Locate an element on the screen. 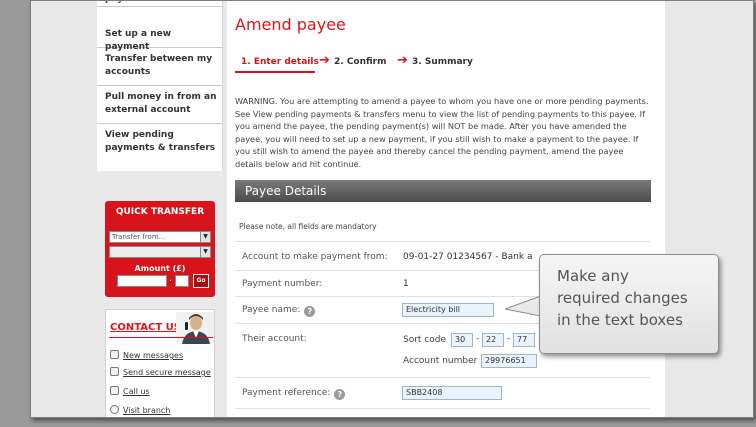 The height and width of the screenshot is (427, 756). account-value: 09-01-27 01234567 - Bank a is located at coordinates (468, 257).